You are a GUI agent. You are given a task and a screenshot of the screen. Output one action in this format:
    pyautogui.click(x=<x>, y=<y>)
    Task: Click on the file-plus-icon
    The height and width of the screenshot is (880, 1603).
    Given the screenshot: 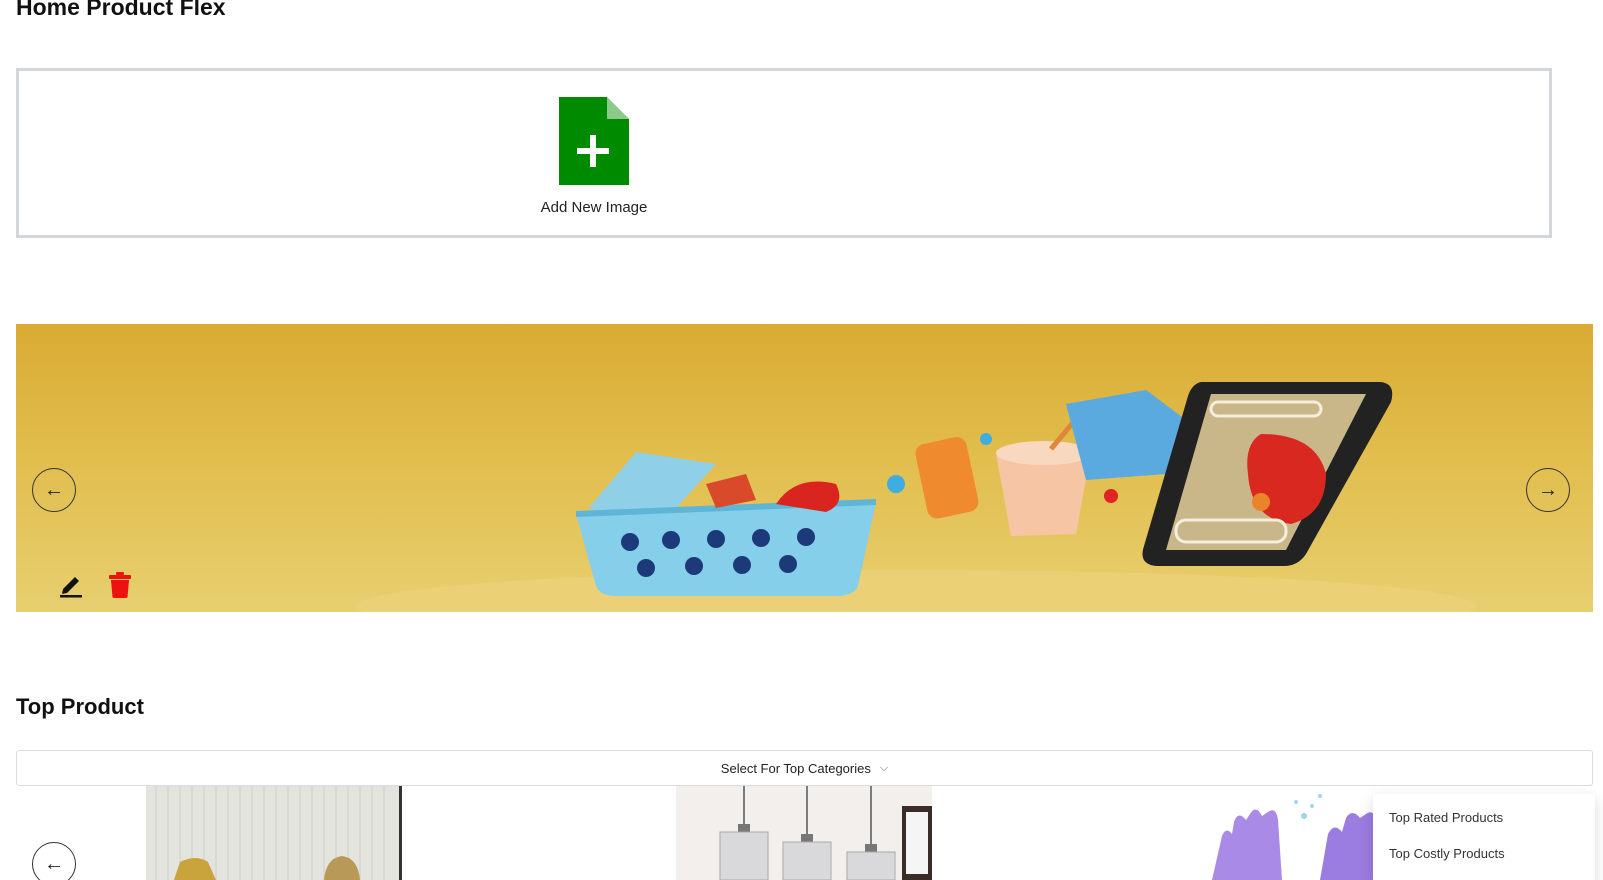 What is the action you would take?
    pyautogui.click(x=594, y=141)
    